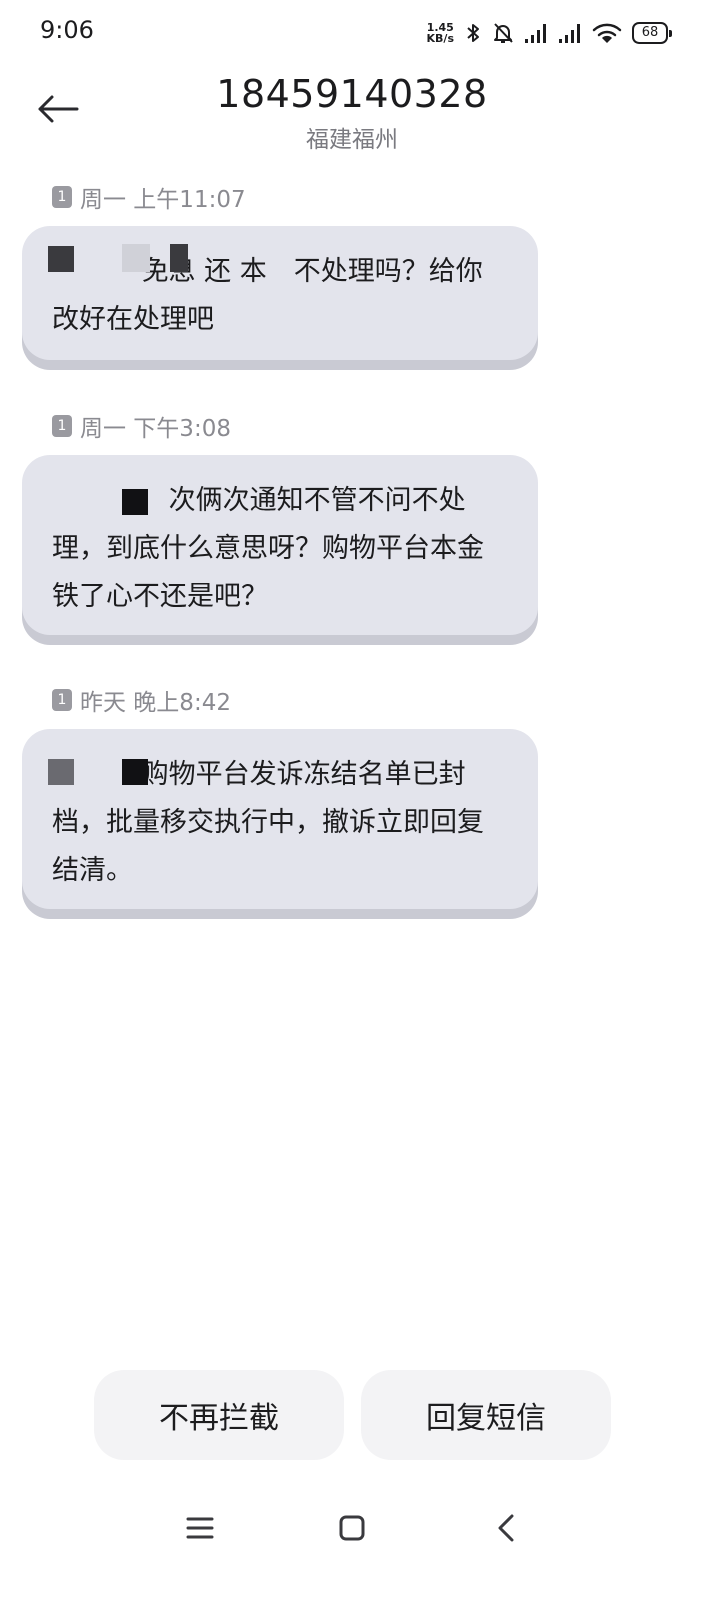 Image resolution: width=720 pixels, height=1600 pixels. I want to click on message-bubble: 免息 还 本 不处理吗？给你改好在处理吧, so click(280, 293).